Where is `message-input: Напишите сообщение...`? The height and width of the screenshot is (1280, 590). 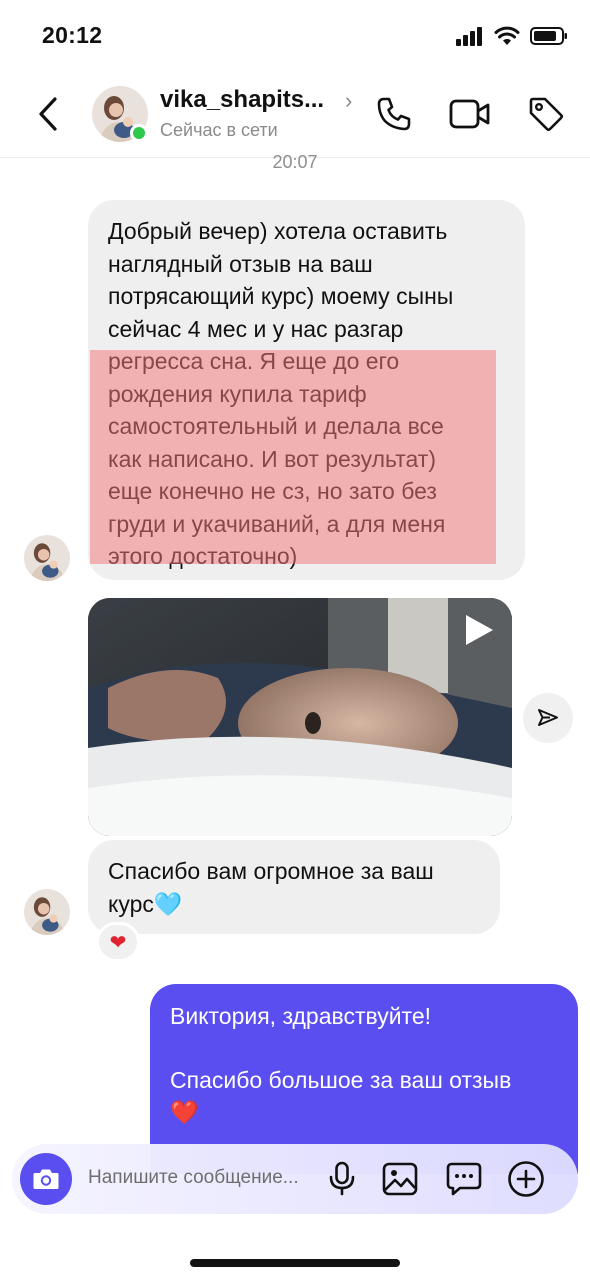
message-input: Напишите сообщение... is located at coordinates (193, 1178).